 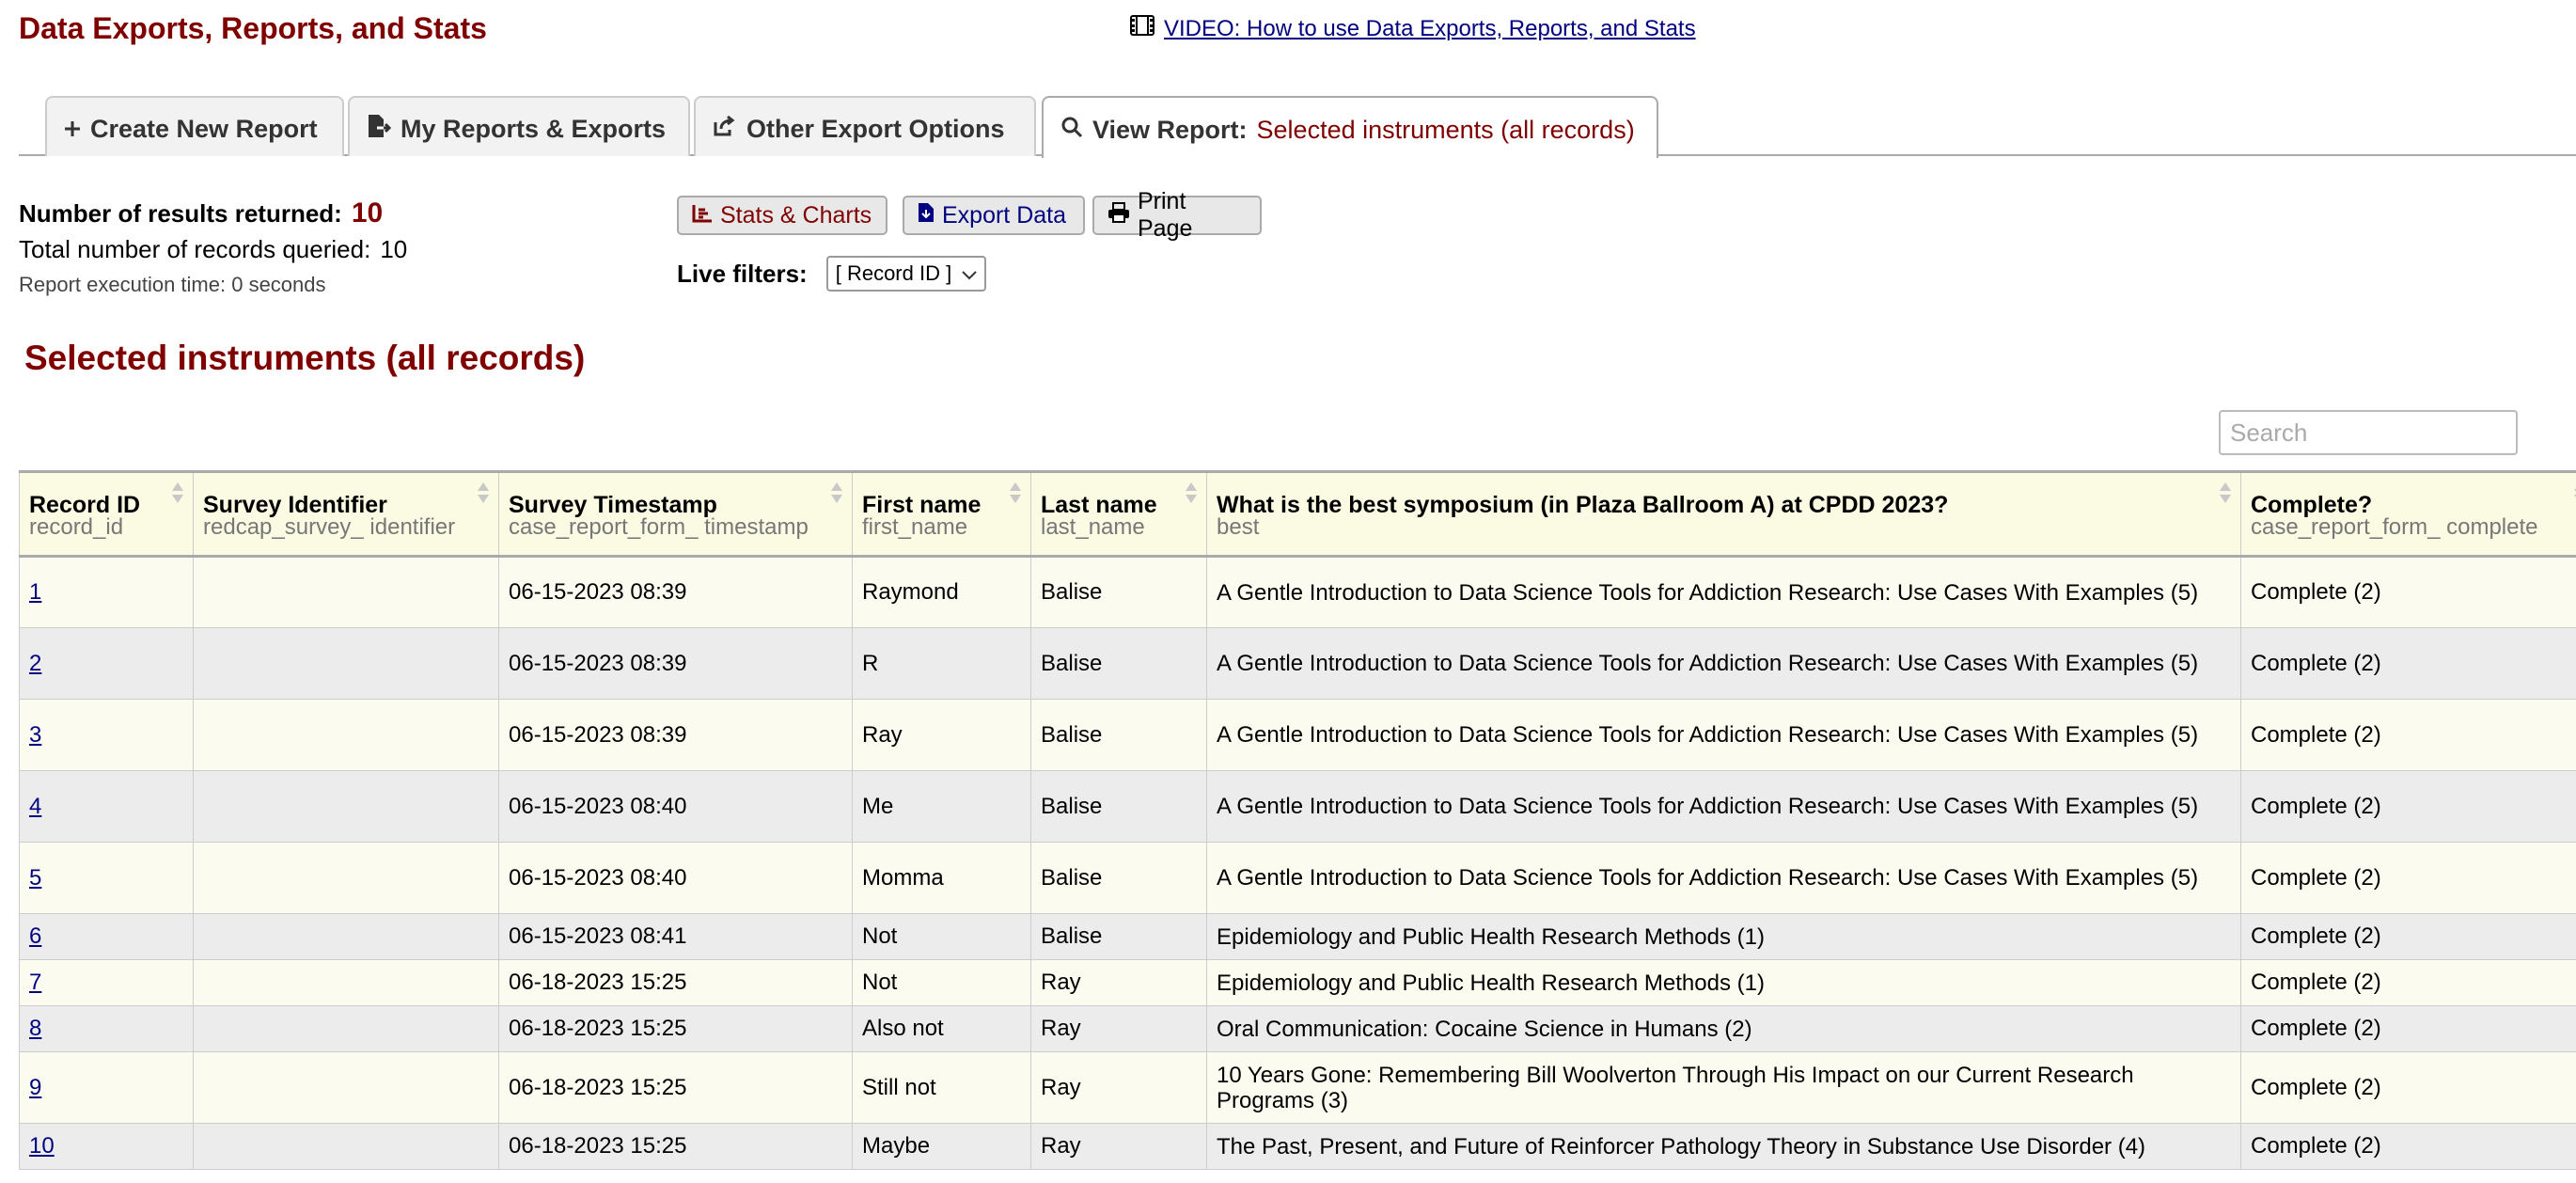 I want to click on column-label: Survey Timestamp, so click(x=613, y=504).